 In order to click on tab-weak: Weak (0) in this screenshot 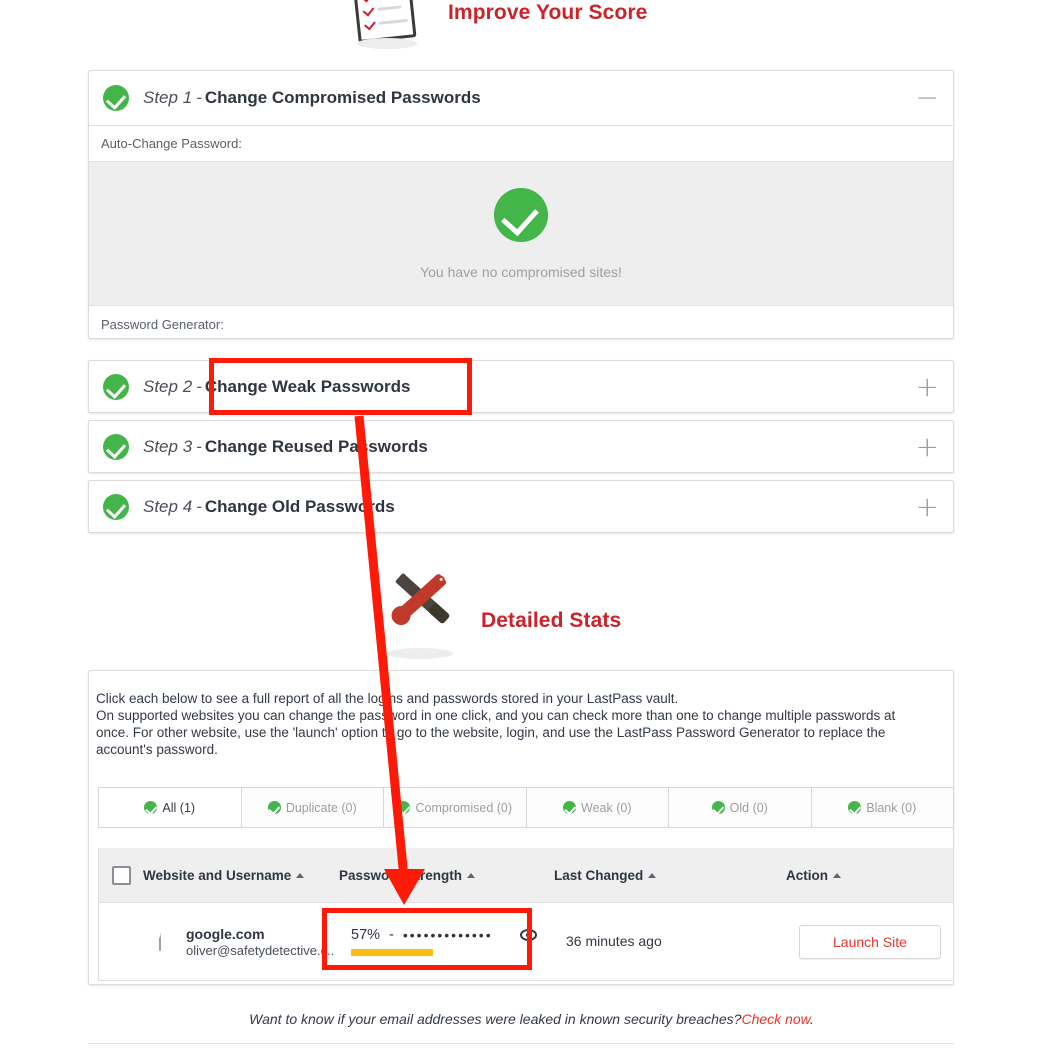, I will do `click(597, 807)`.